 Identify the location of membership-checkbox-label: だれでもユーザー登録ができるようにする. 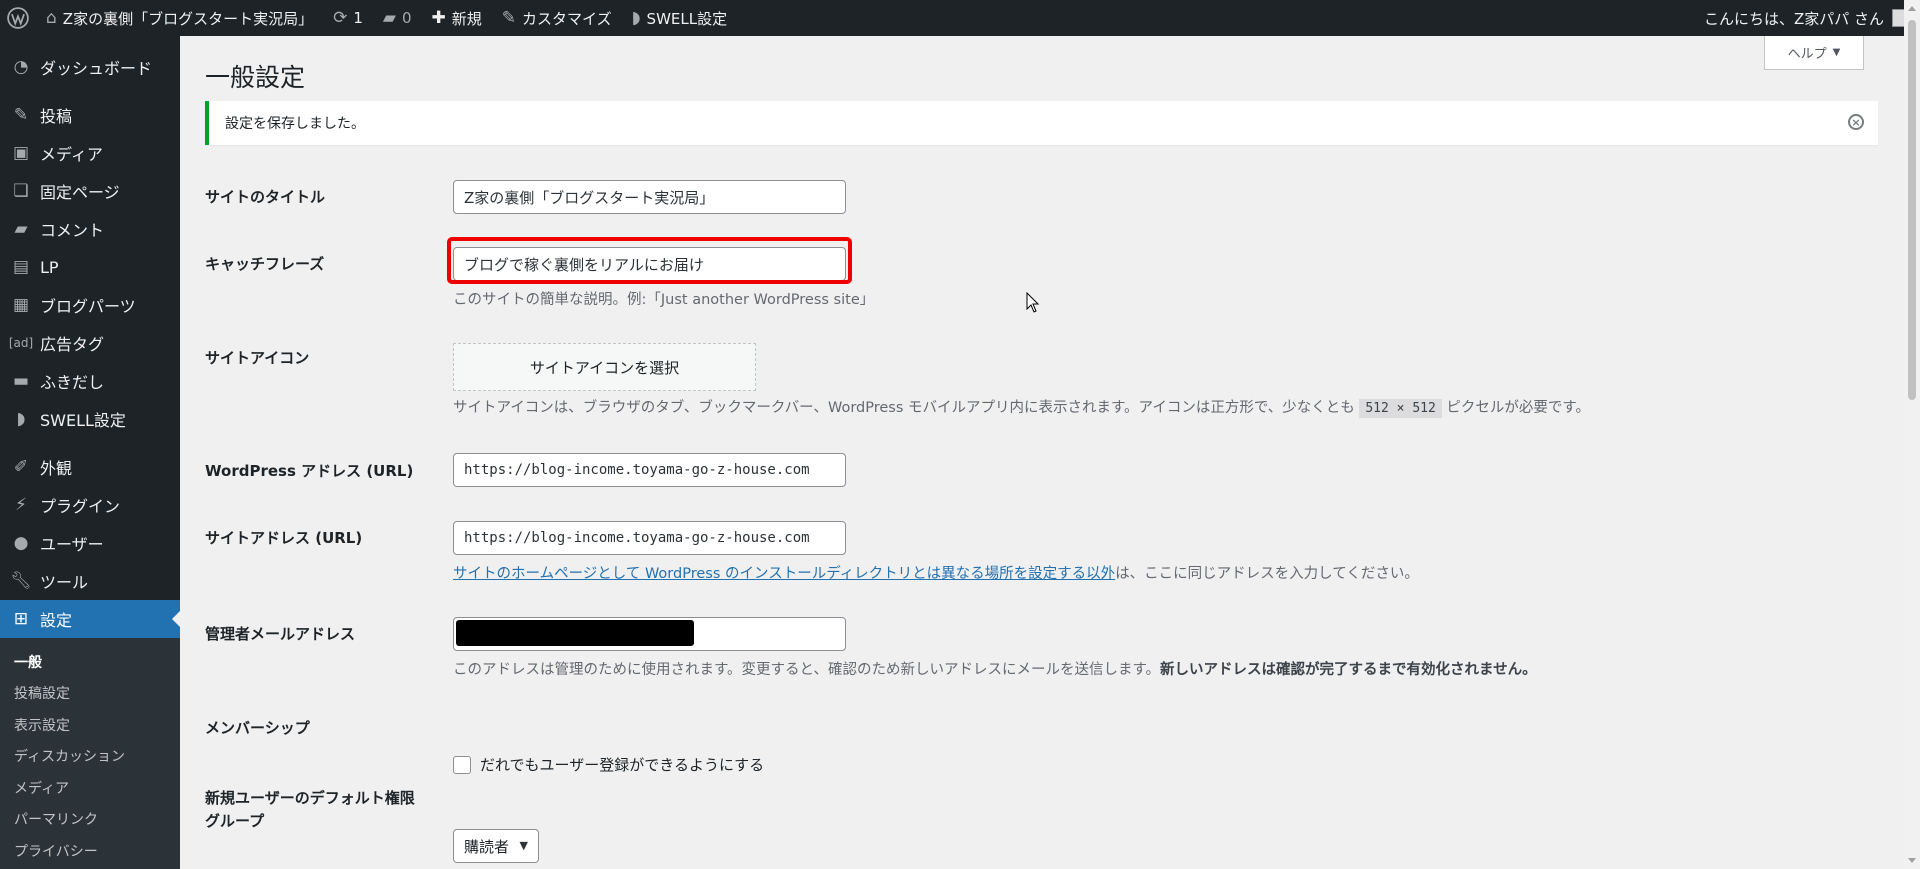
(622, 764).